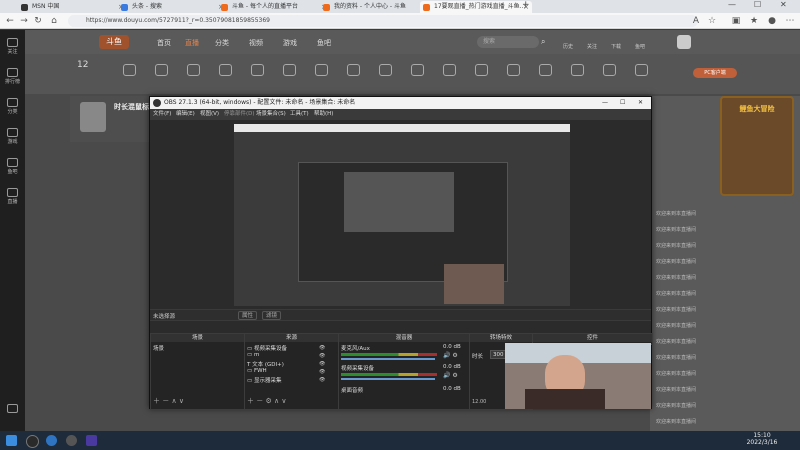 This screenshot has width=800, height=450. Describe the element at coordinates (324, 43) in the screenshot. I see `nav-fishbar: 鱼吧` at that location.